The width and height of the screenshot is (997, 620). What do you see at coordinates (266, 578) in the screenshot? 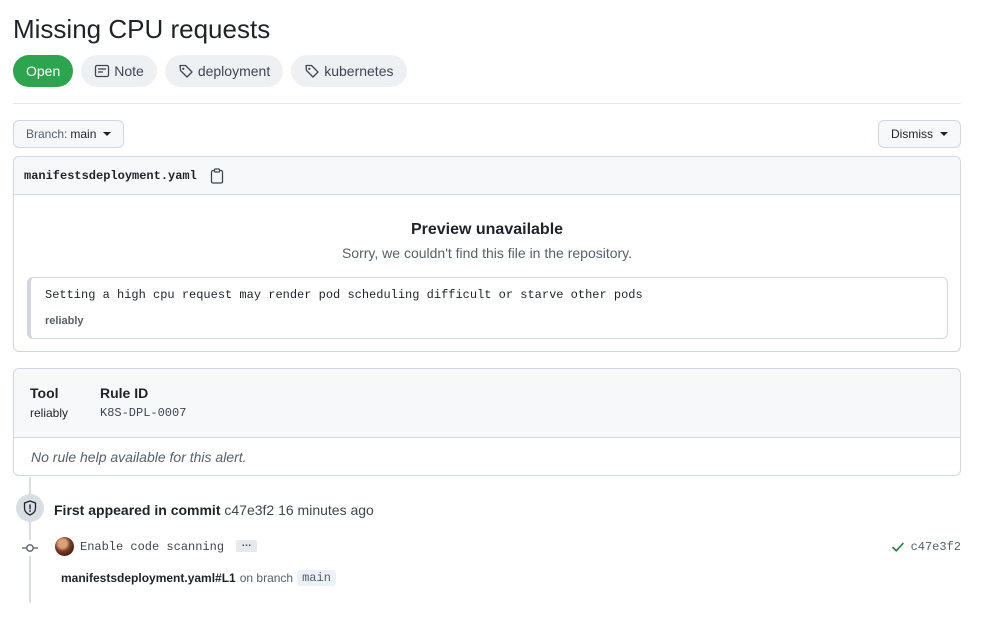
I see `location-on-label: on branch` at bounding box center [266, 578].